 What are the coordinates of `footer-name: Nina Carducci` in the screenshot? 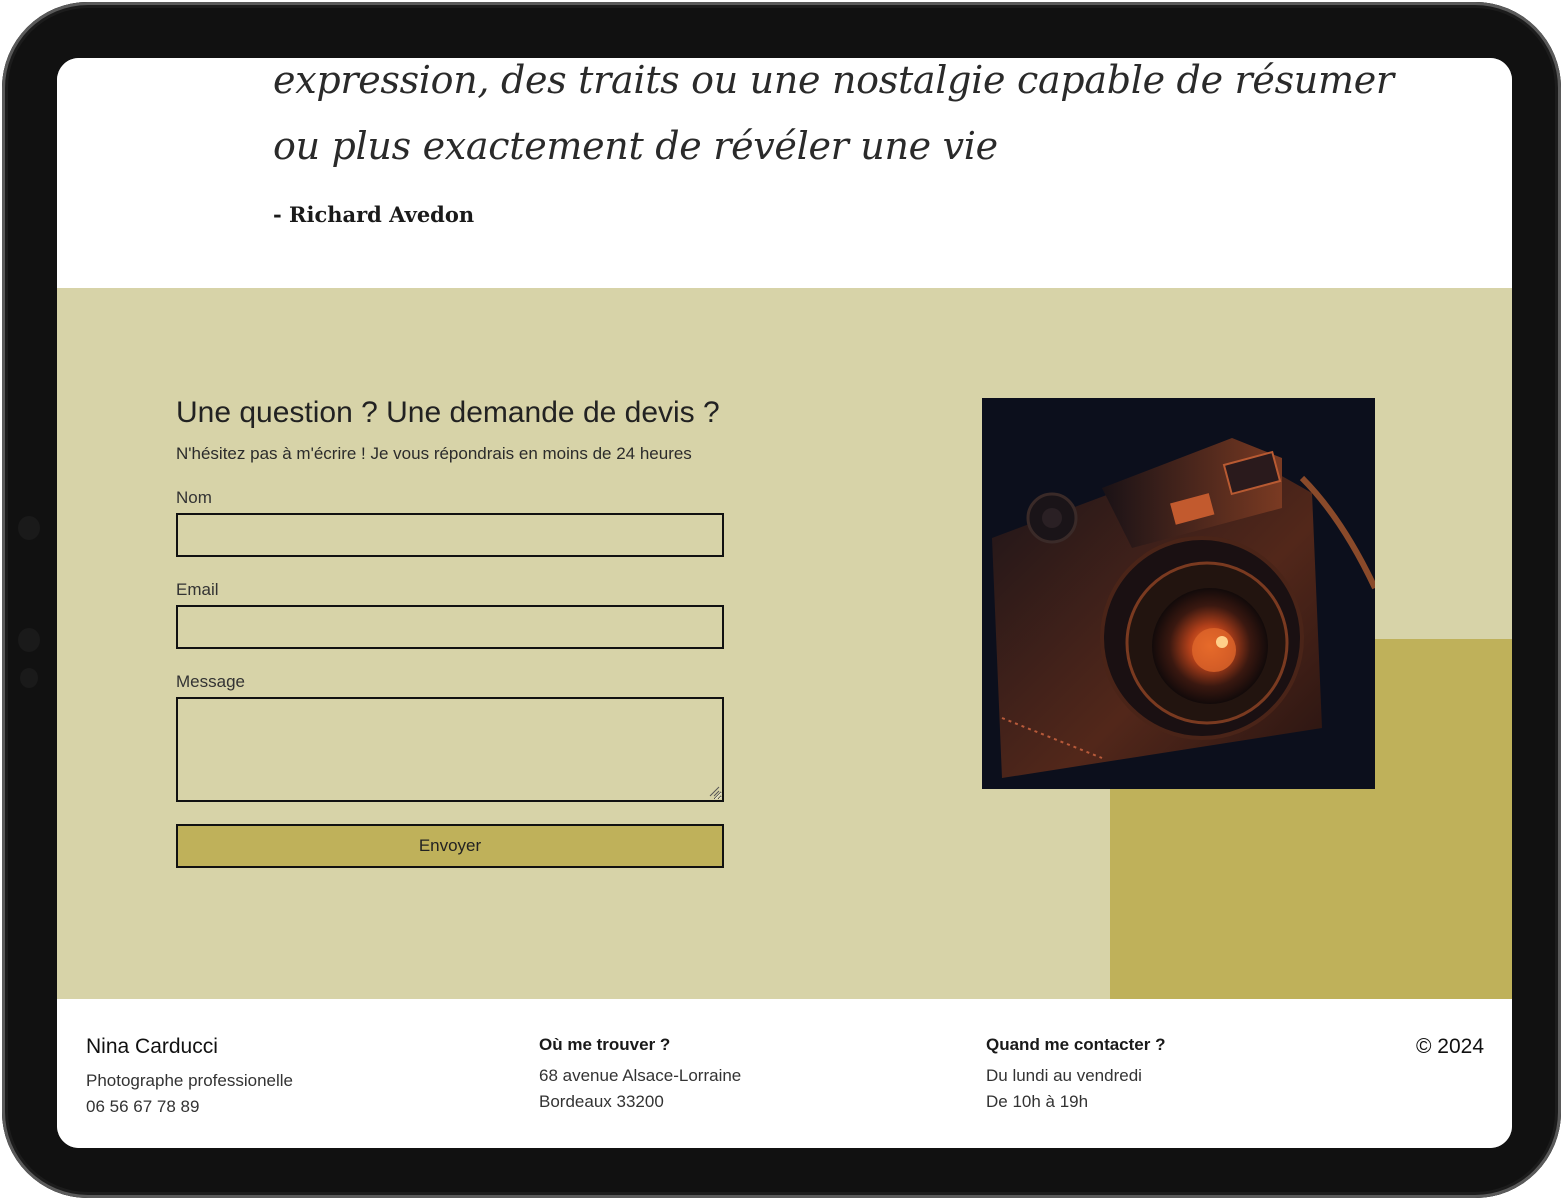 It's located at (152, 1046).